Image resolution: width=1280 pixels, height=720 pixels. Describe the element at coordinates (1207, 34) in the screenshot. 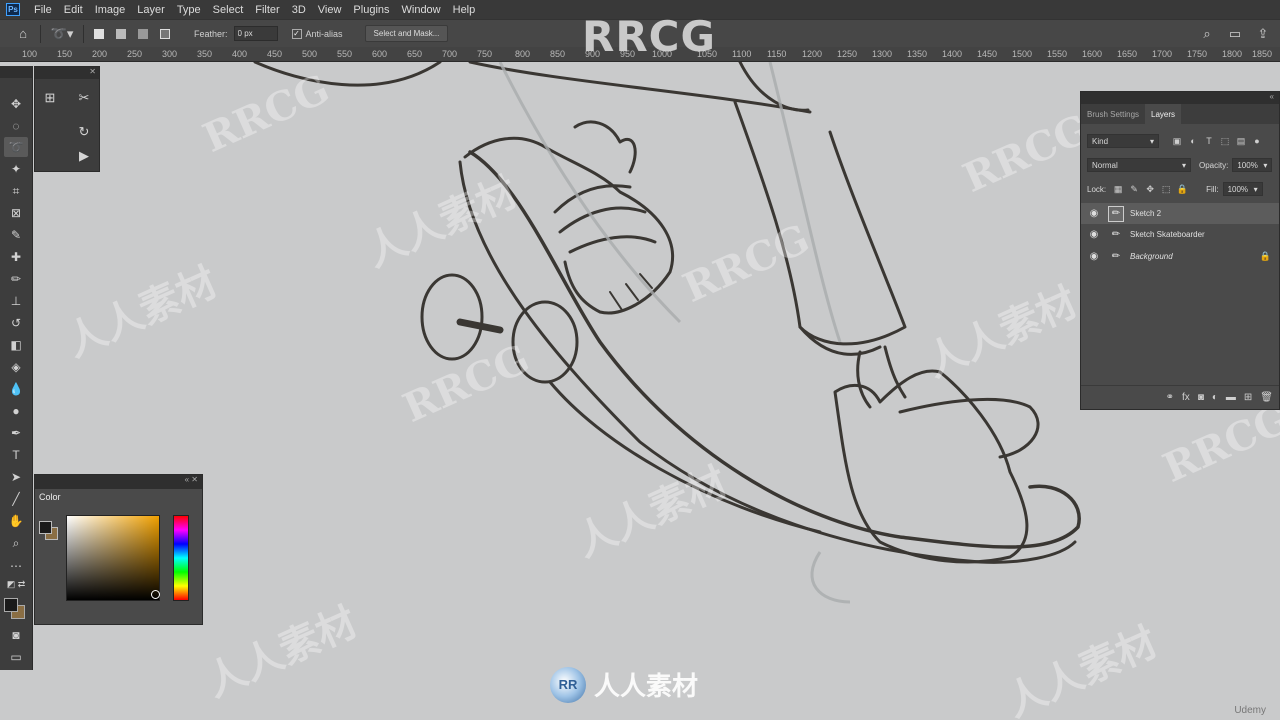

I see `search-icon: ⌕` at that location.